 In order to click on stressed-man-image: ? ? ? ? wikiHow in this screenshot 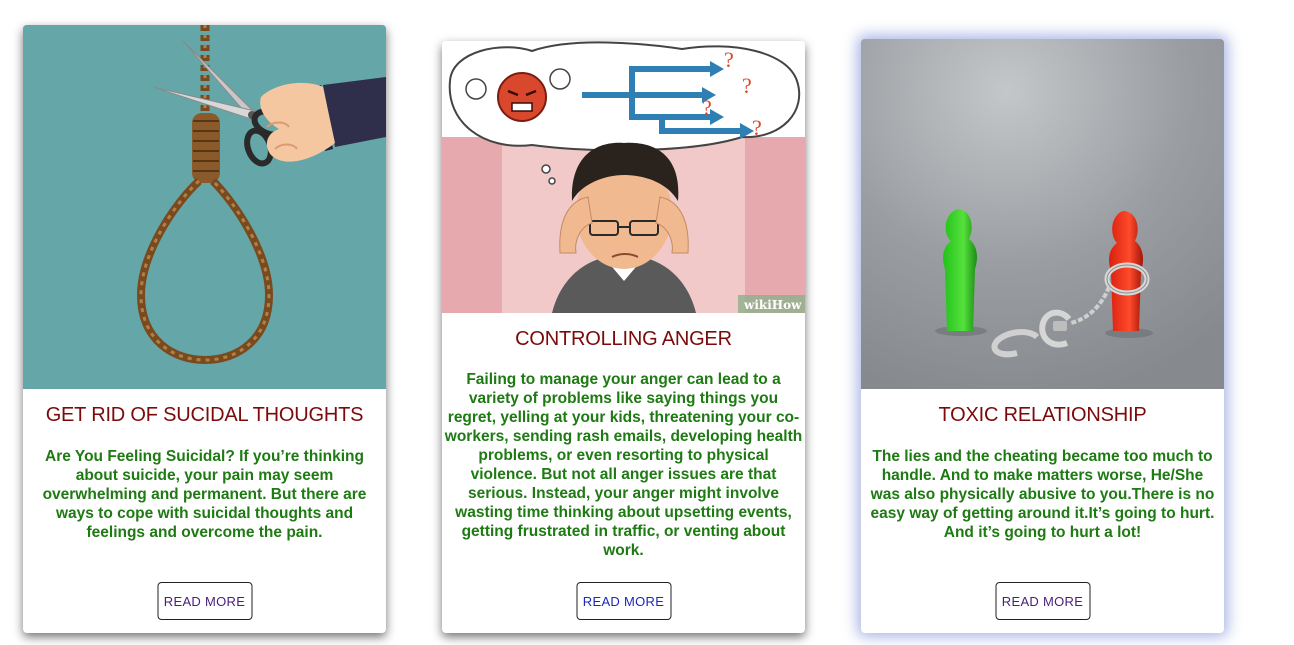, I will do `click(623, 177)`.